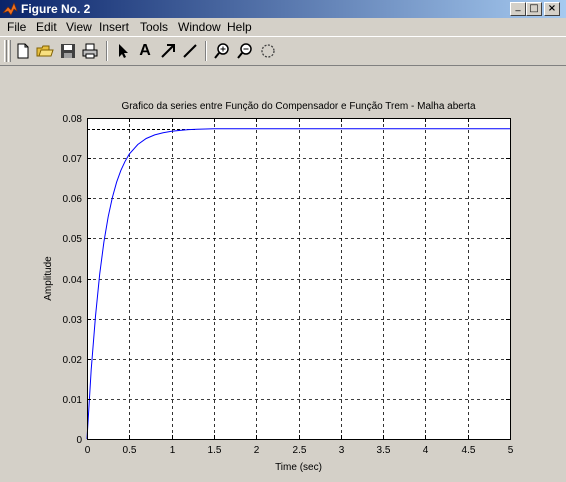 This screenshot has height=482, width=566. I want to click on y-tick-label: 0.06, so click(73, 199).